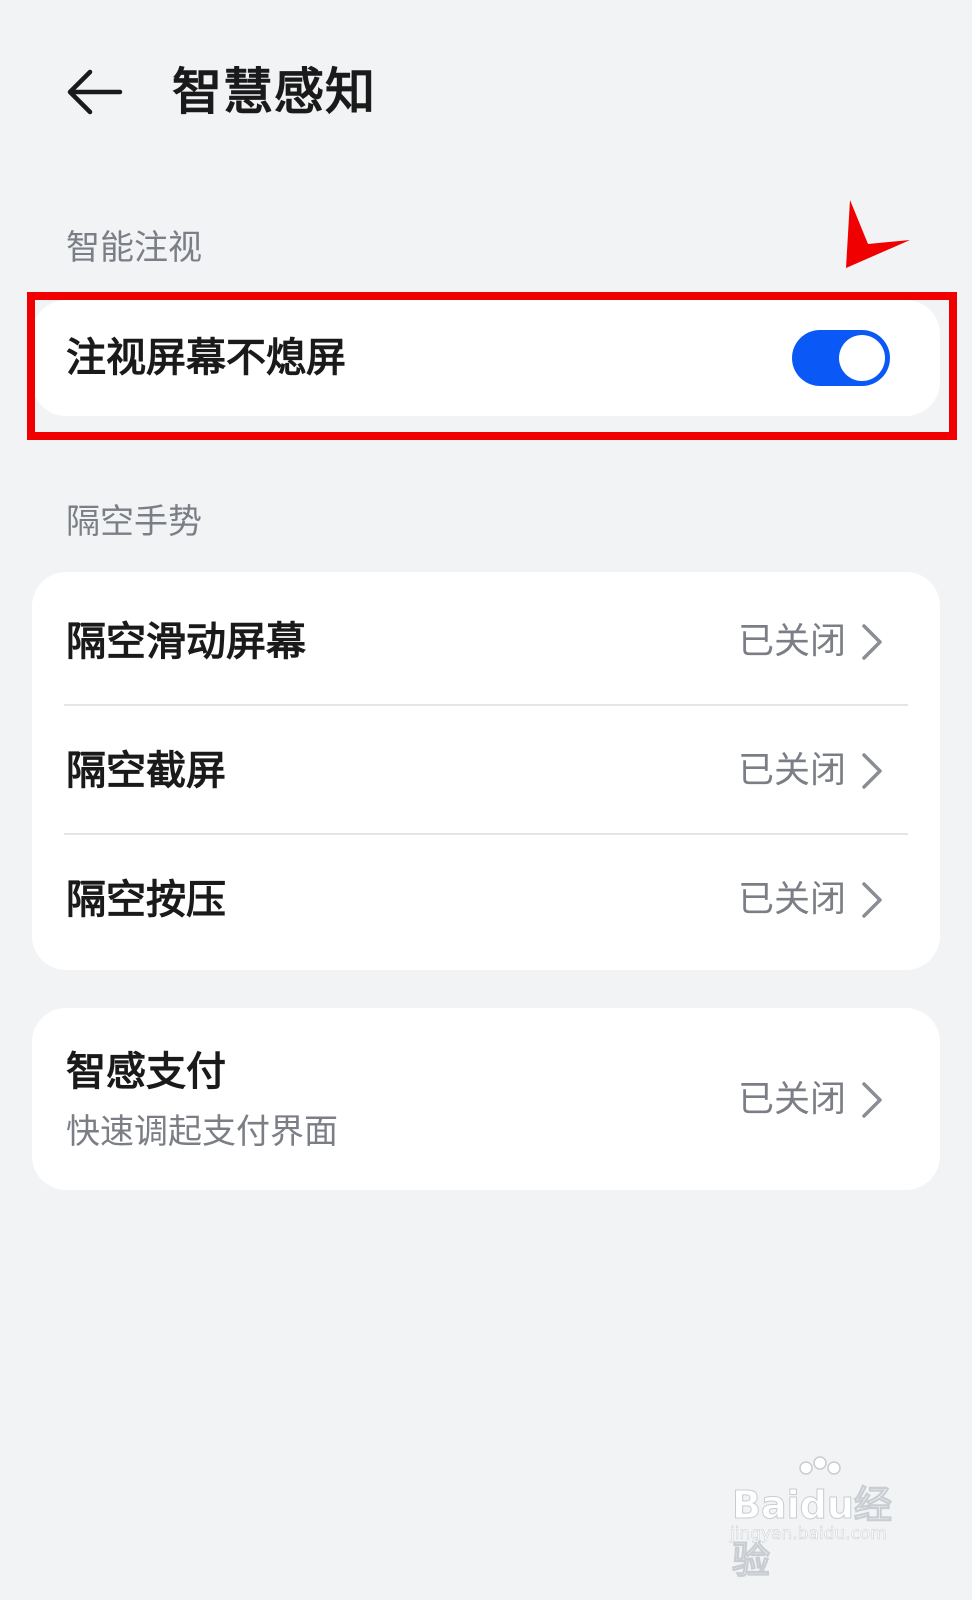 Image resolution: width=972 pixels, height=1600 pixels. I want to click on row-label: 智感支付, so click(146, 1072).